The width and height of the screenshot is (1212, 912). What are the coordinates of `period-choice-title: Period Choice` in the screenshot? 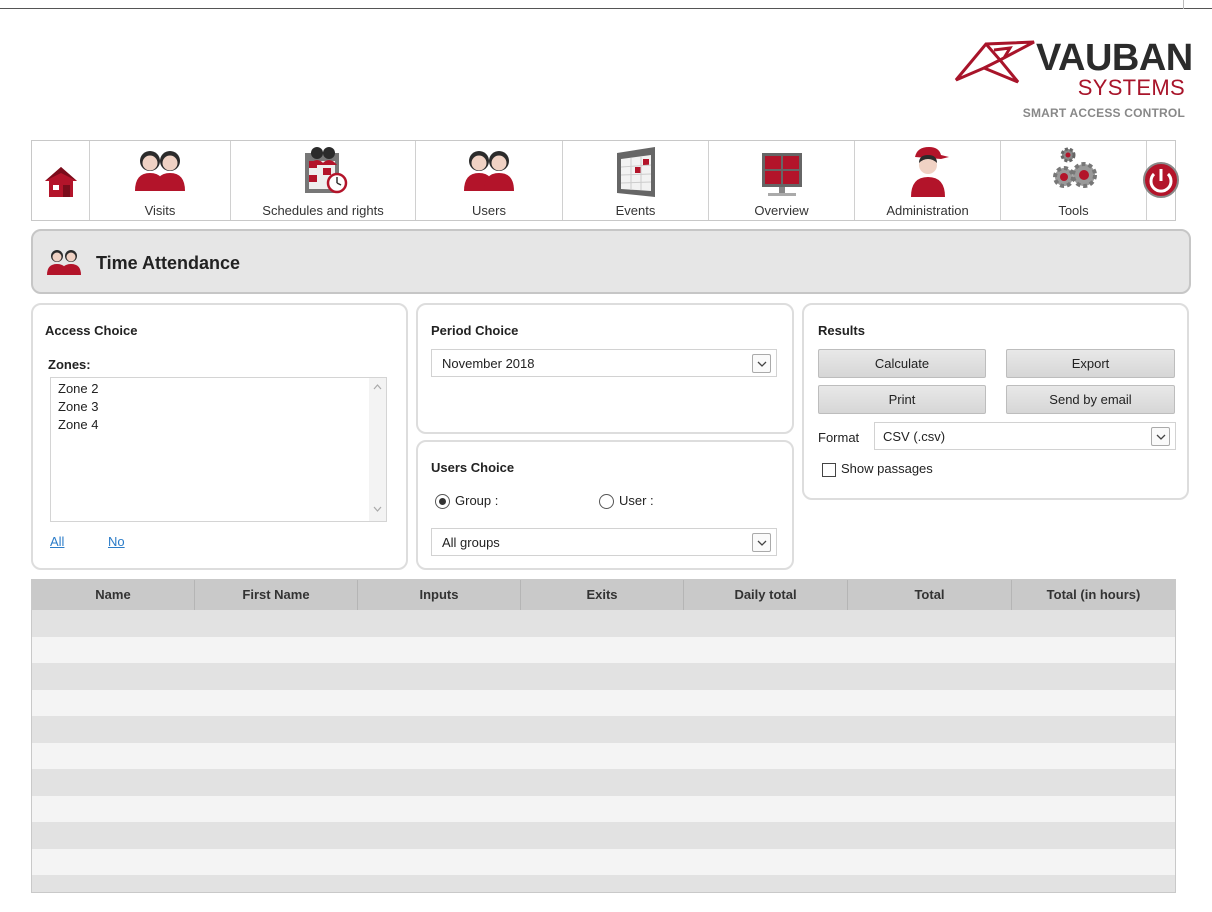 It's located at (475, 330).